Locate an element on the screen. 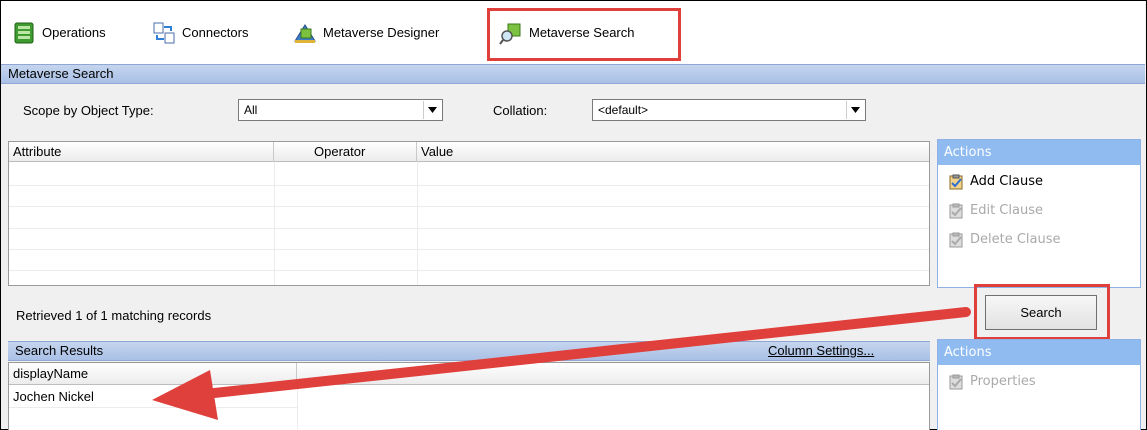 The height and width of the screenshot is (430, 1147). edit-clause-action: Edit Clause is located at coordinates (1039, 210).